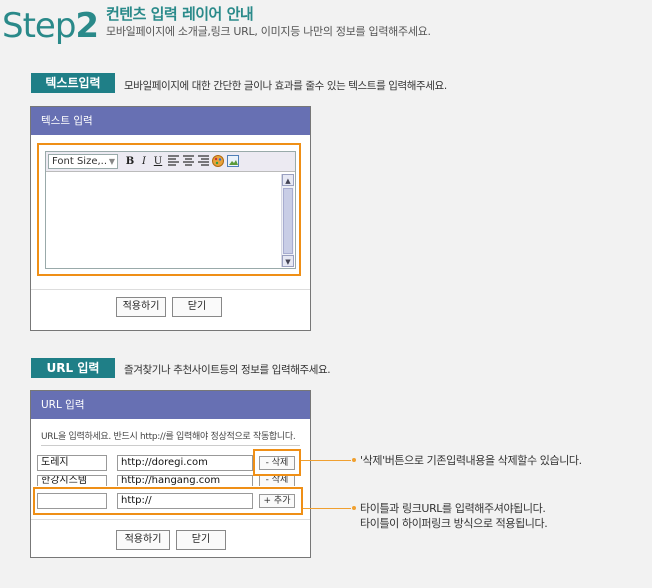  Describe the element at coordinates (454, 523) in the screenshot. I see `add-callout-text-2: 타이틀이 하이퍼링크 방식으로 적용됩니다.` at that location.